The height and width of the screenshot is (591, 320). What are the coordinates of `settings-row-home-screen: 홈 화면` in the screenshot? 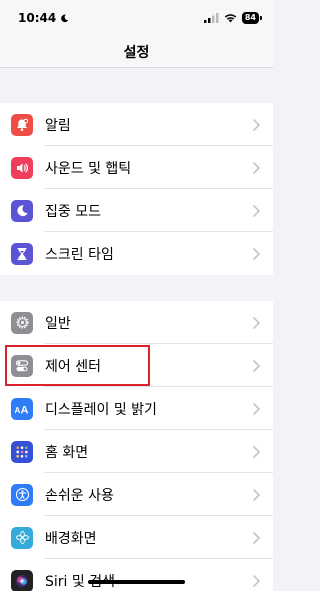 It's located at (136, 451).